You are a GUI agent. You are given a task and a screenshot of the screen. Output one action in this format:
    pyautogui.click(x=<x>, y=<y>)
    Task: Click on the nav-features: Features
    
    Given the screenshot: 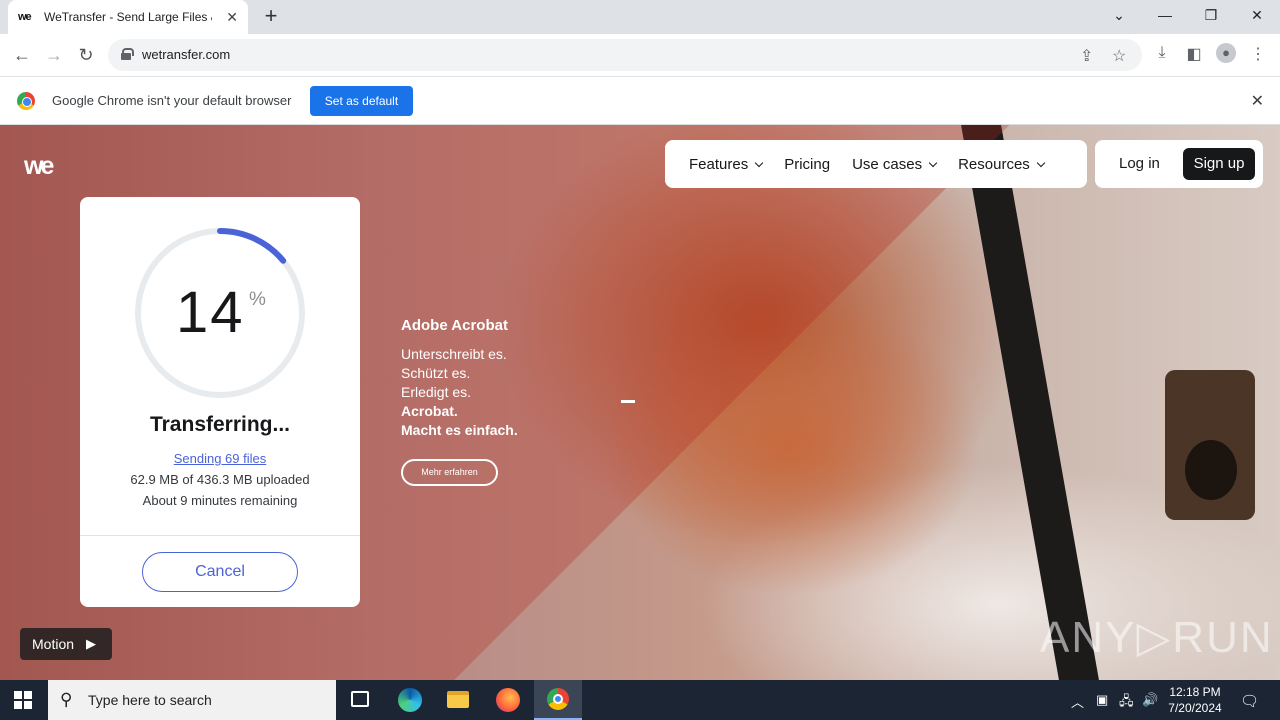 What is the action you would take?
    pyautogui.click(x=726, y=164)
    